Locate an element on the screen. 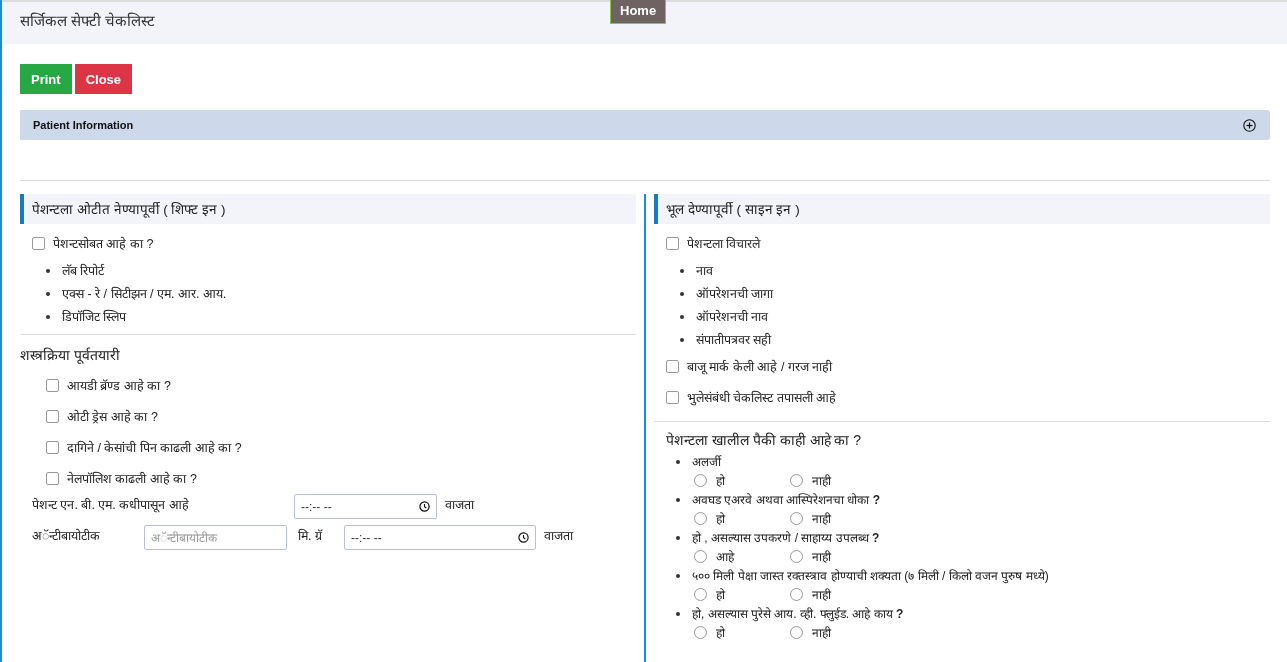 Image resolution: width=1287 pixels, height=662 pixels. question-heading: पेशन्टला खालील पैकी काही आहे का ? is located at coordinates (962, 436).